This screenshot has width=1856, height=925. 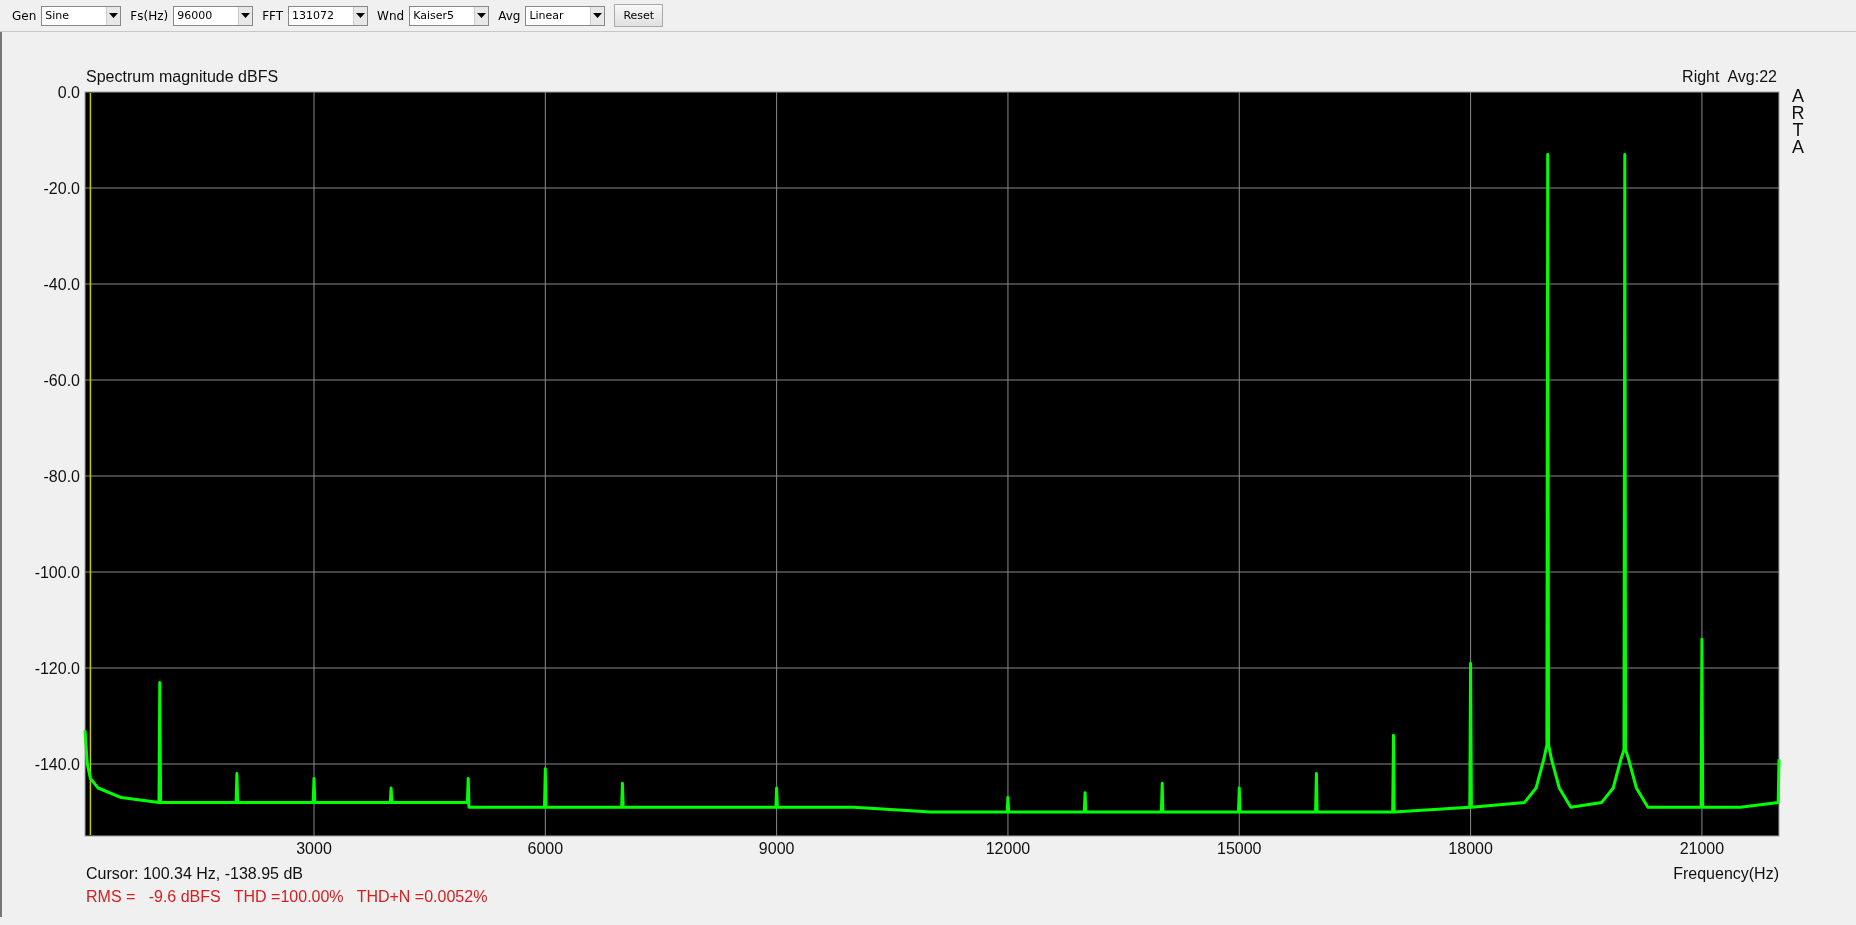 I want to click on dropdown: 96000, so click(x=213, y=15).